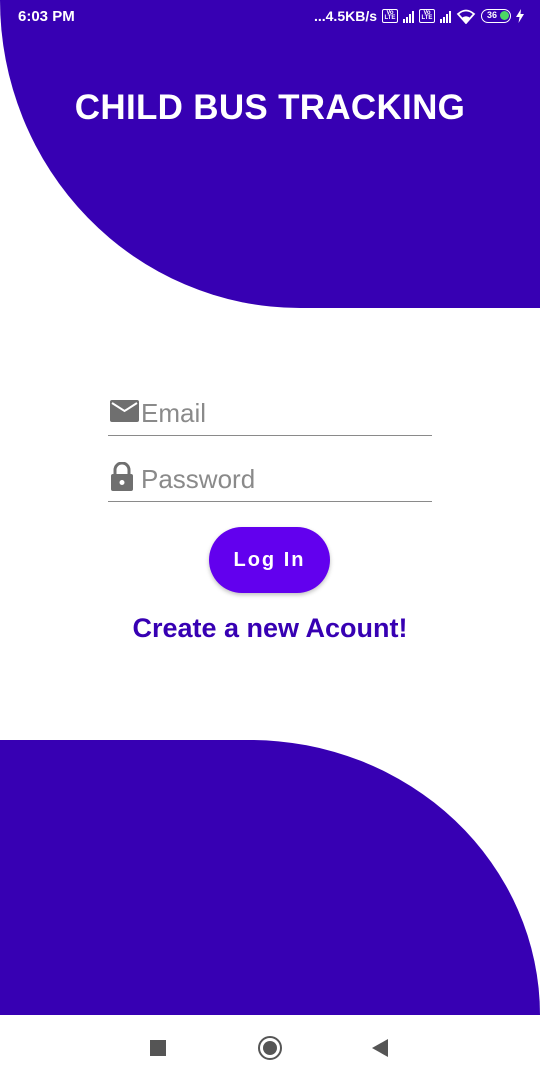 The image size is (540, 1080). Describe the element at coordinates (380, 1048) in the screenshot. I see `back-icon` at that location.